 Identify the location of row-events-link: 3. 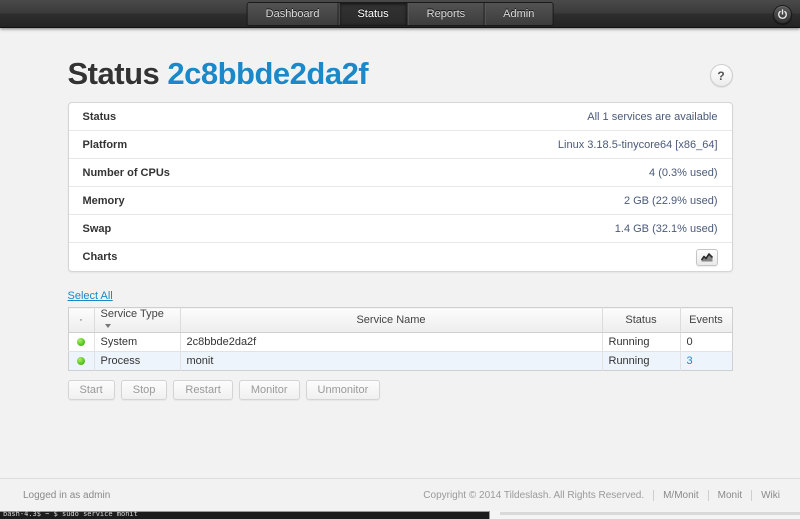
(690, 361).